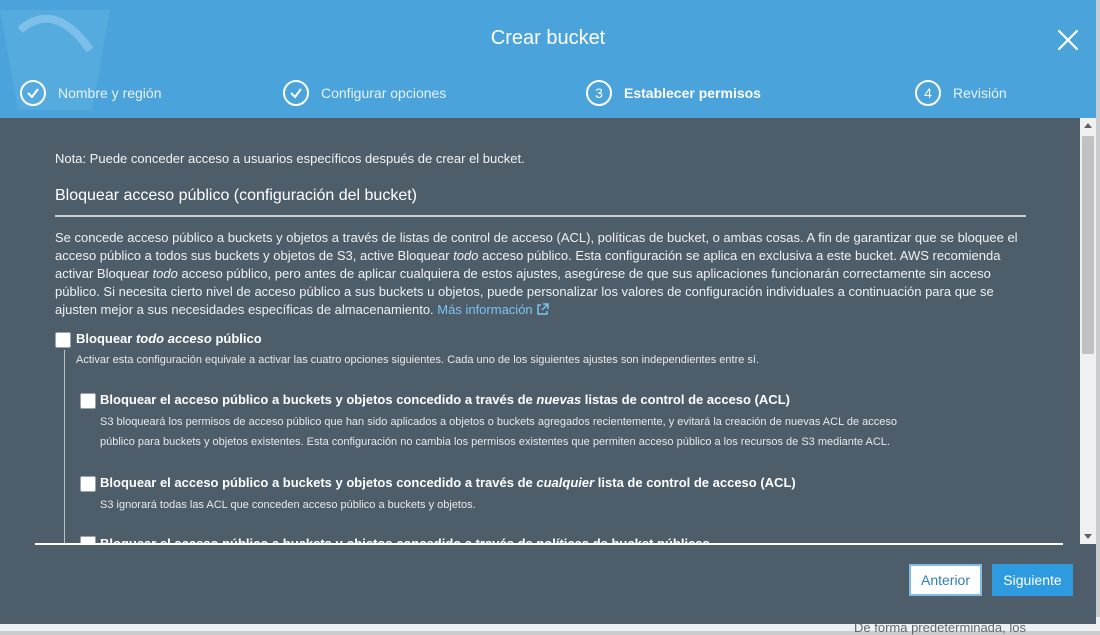 This screenshot has height=635, width=1100. Describe the element at coordinates (1068, 40) in the screenshot. I see `close-icon` at that location.